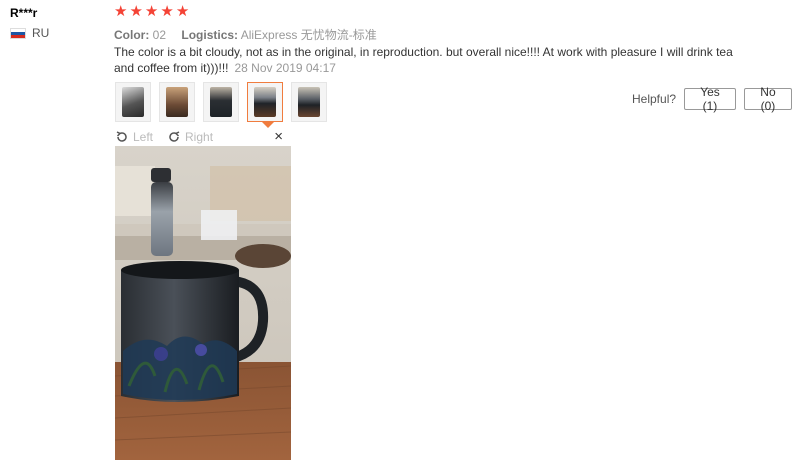  What do you see at coordinates (29, 33) in the screenshot?
I see `reviewer-country: RU` at bounding box center [29, 33].